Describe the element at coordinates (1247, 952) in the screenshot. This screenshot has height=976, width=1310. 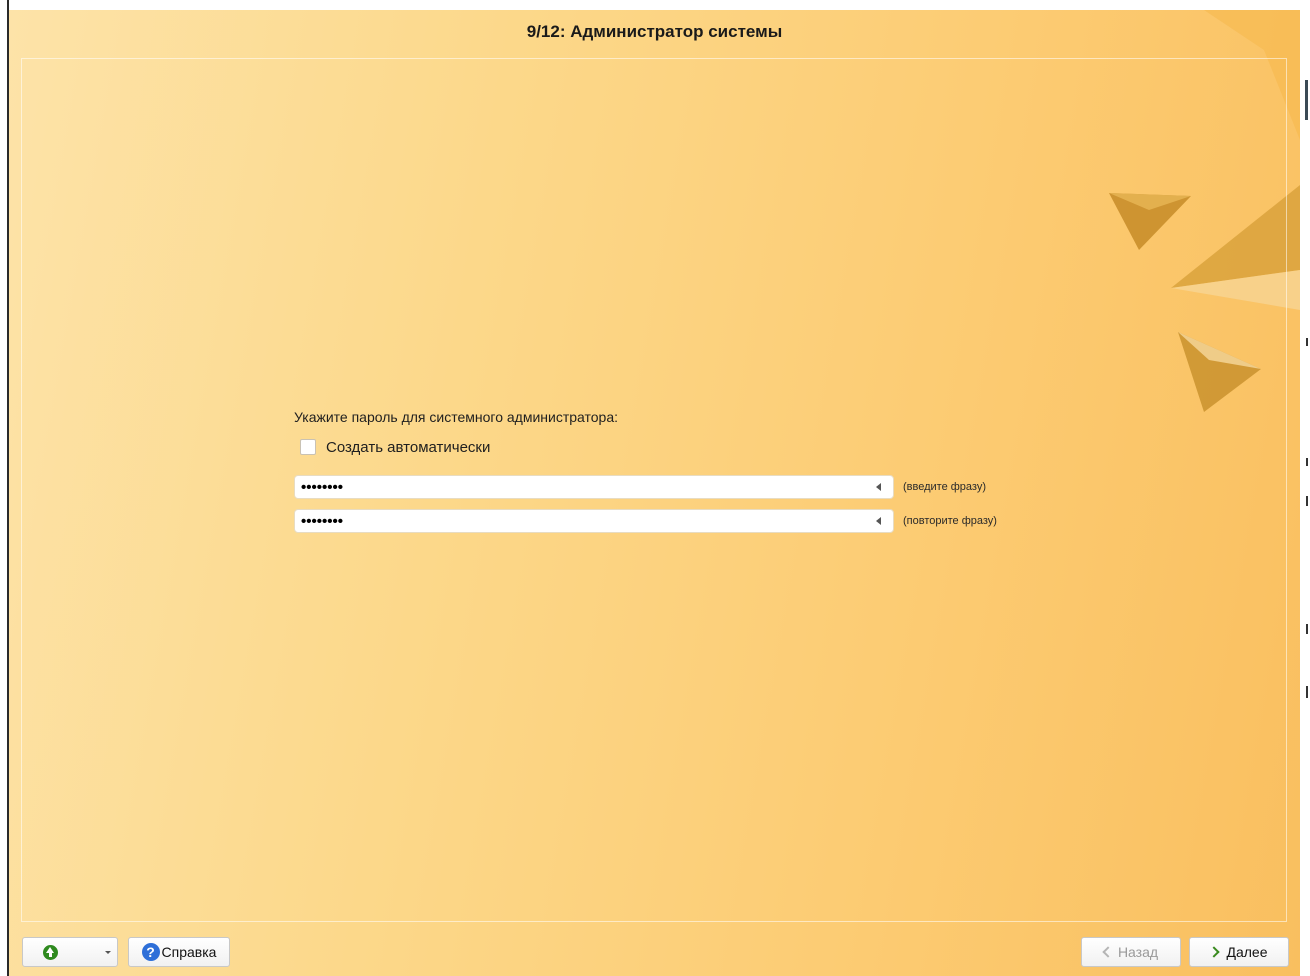
I see `next-button-label: Далее` at that location.